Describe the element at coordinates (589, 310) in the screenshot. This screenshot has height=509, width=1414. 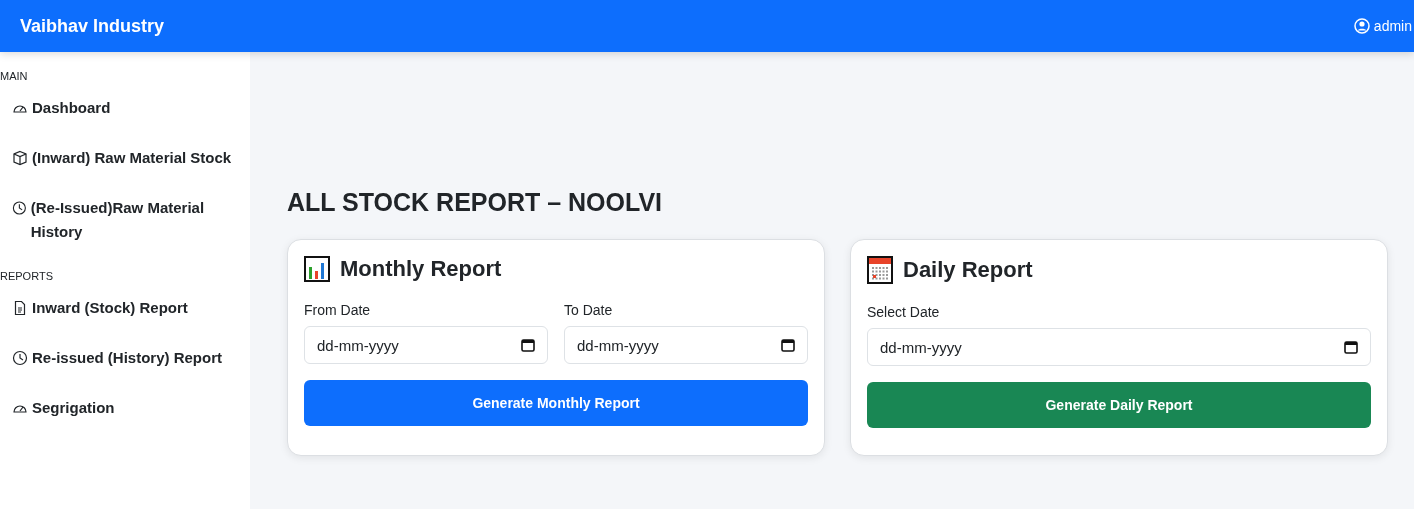
I see `field-label: To Date` at that location.